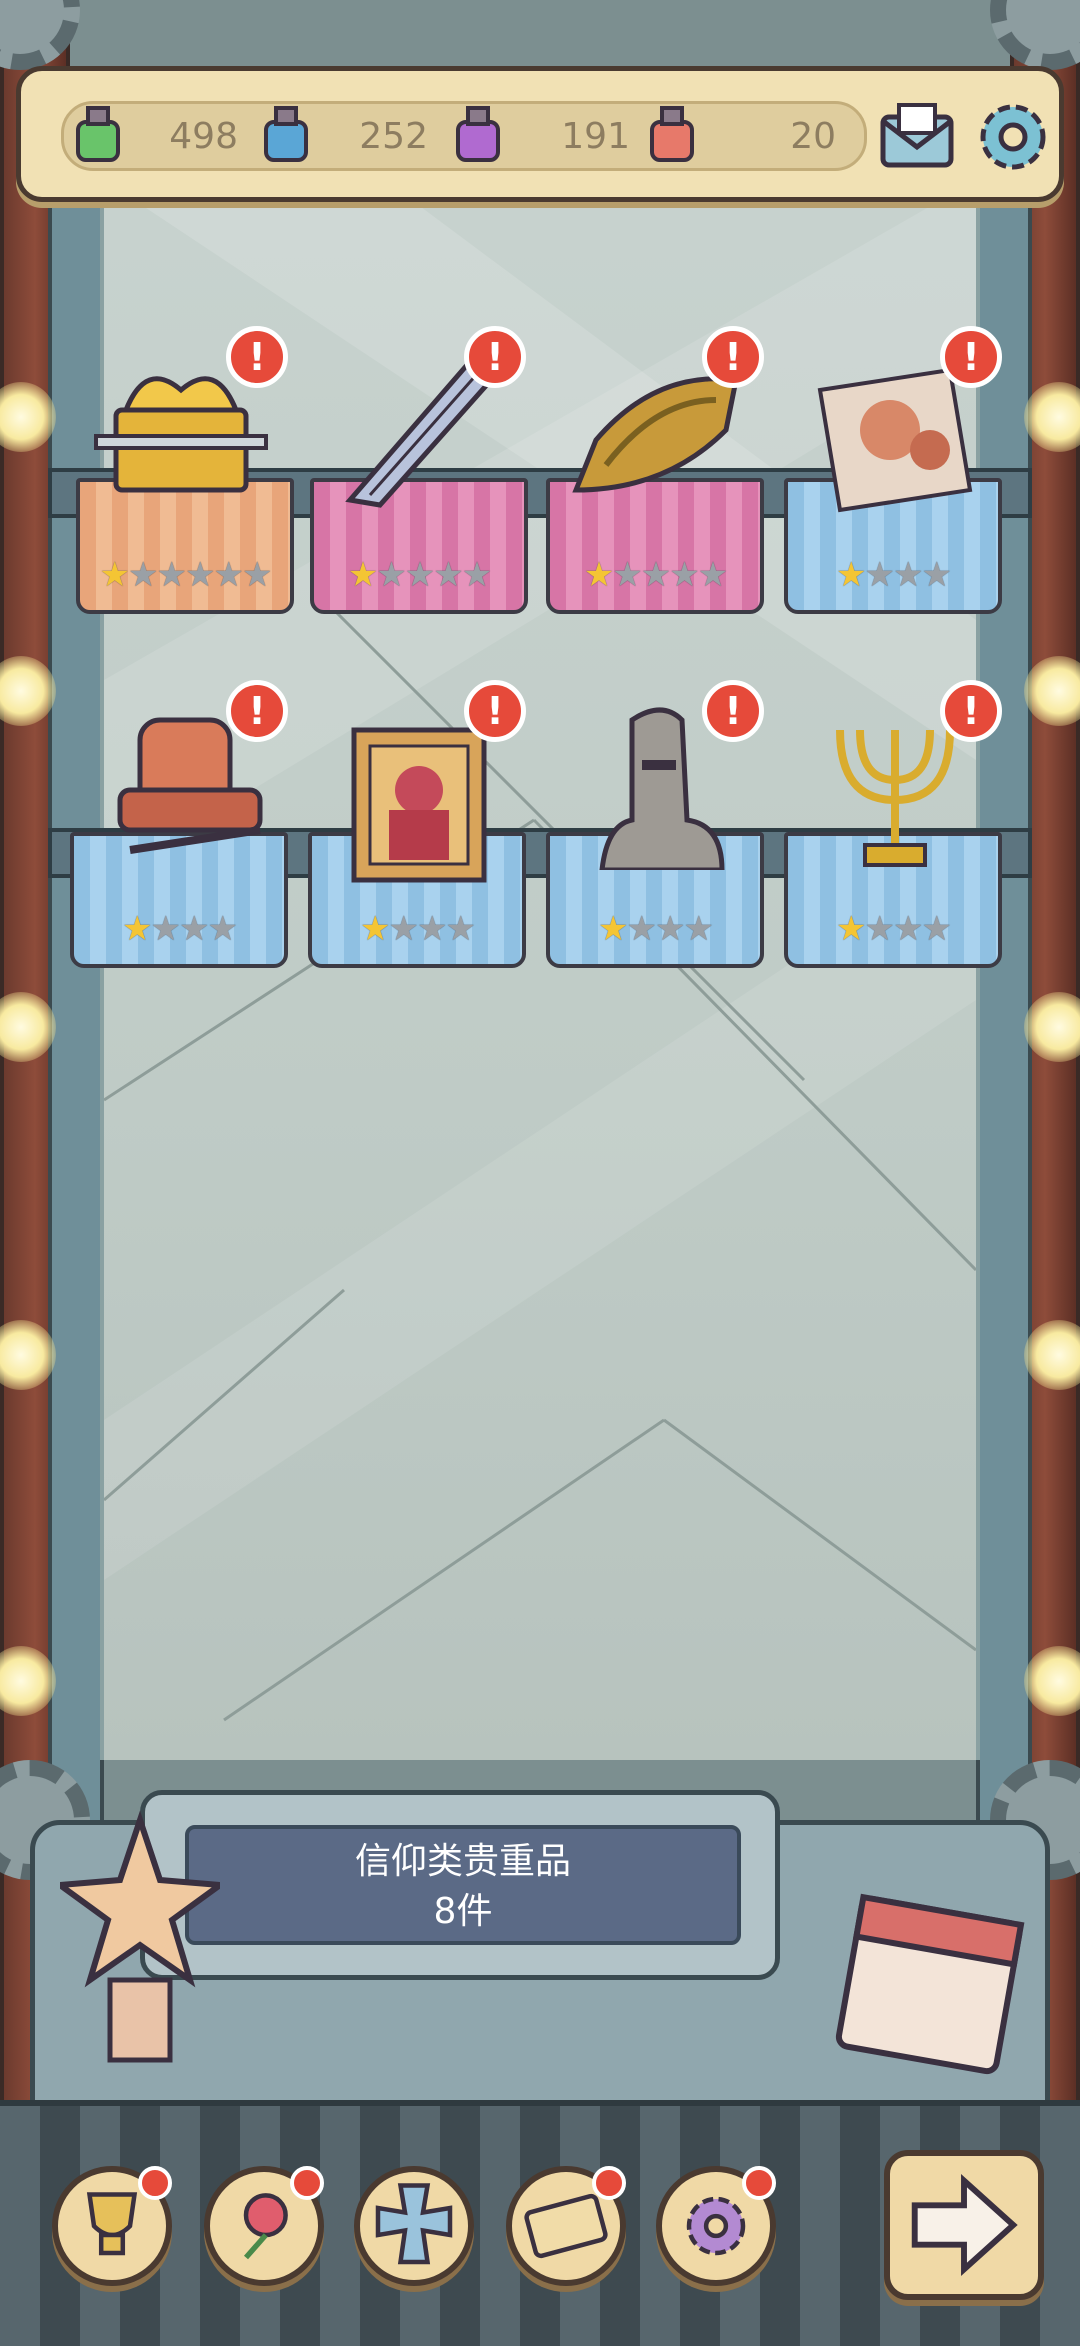 Image resolution: width=1080 pixels, height=2346 pixels. Describe the element at coordinates (203, 136) in the screenshot. I see `resource-green-value: 498` at that location.